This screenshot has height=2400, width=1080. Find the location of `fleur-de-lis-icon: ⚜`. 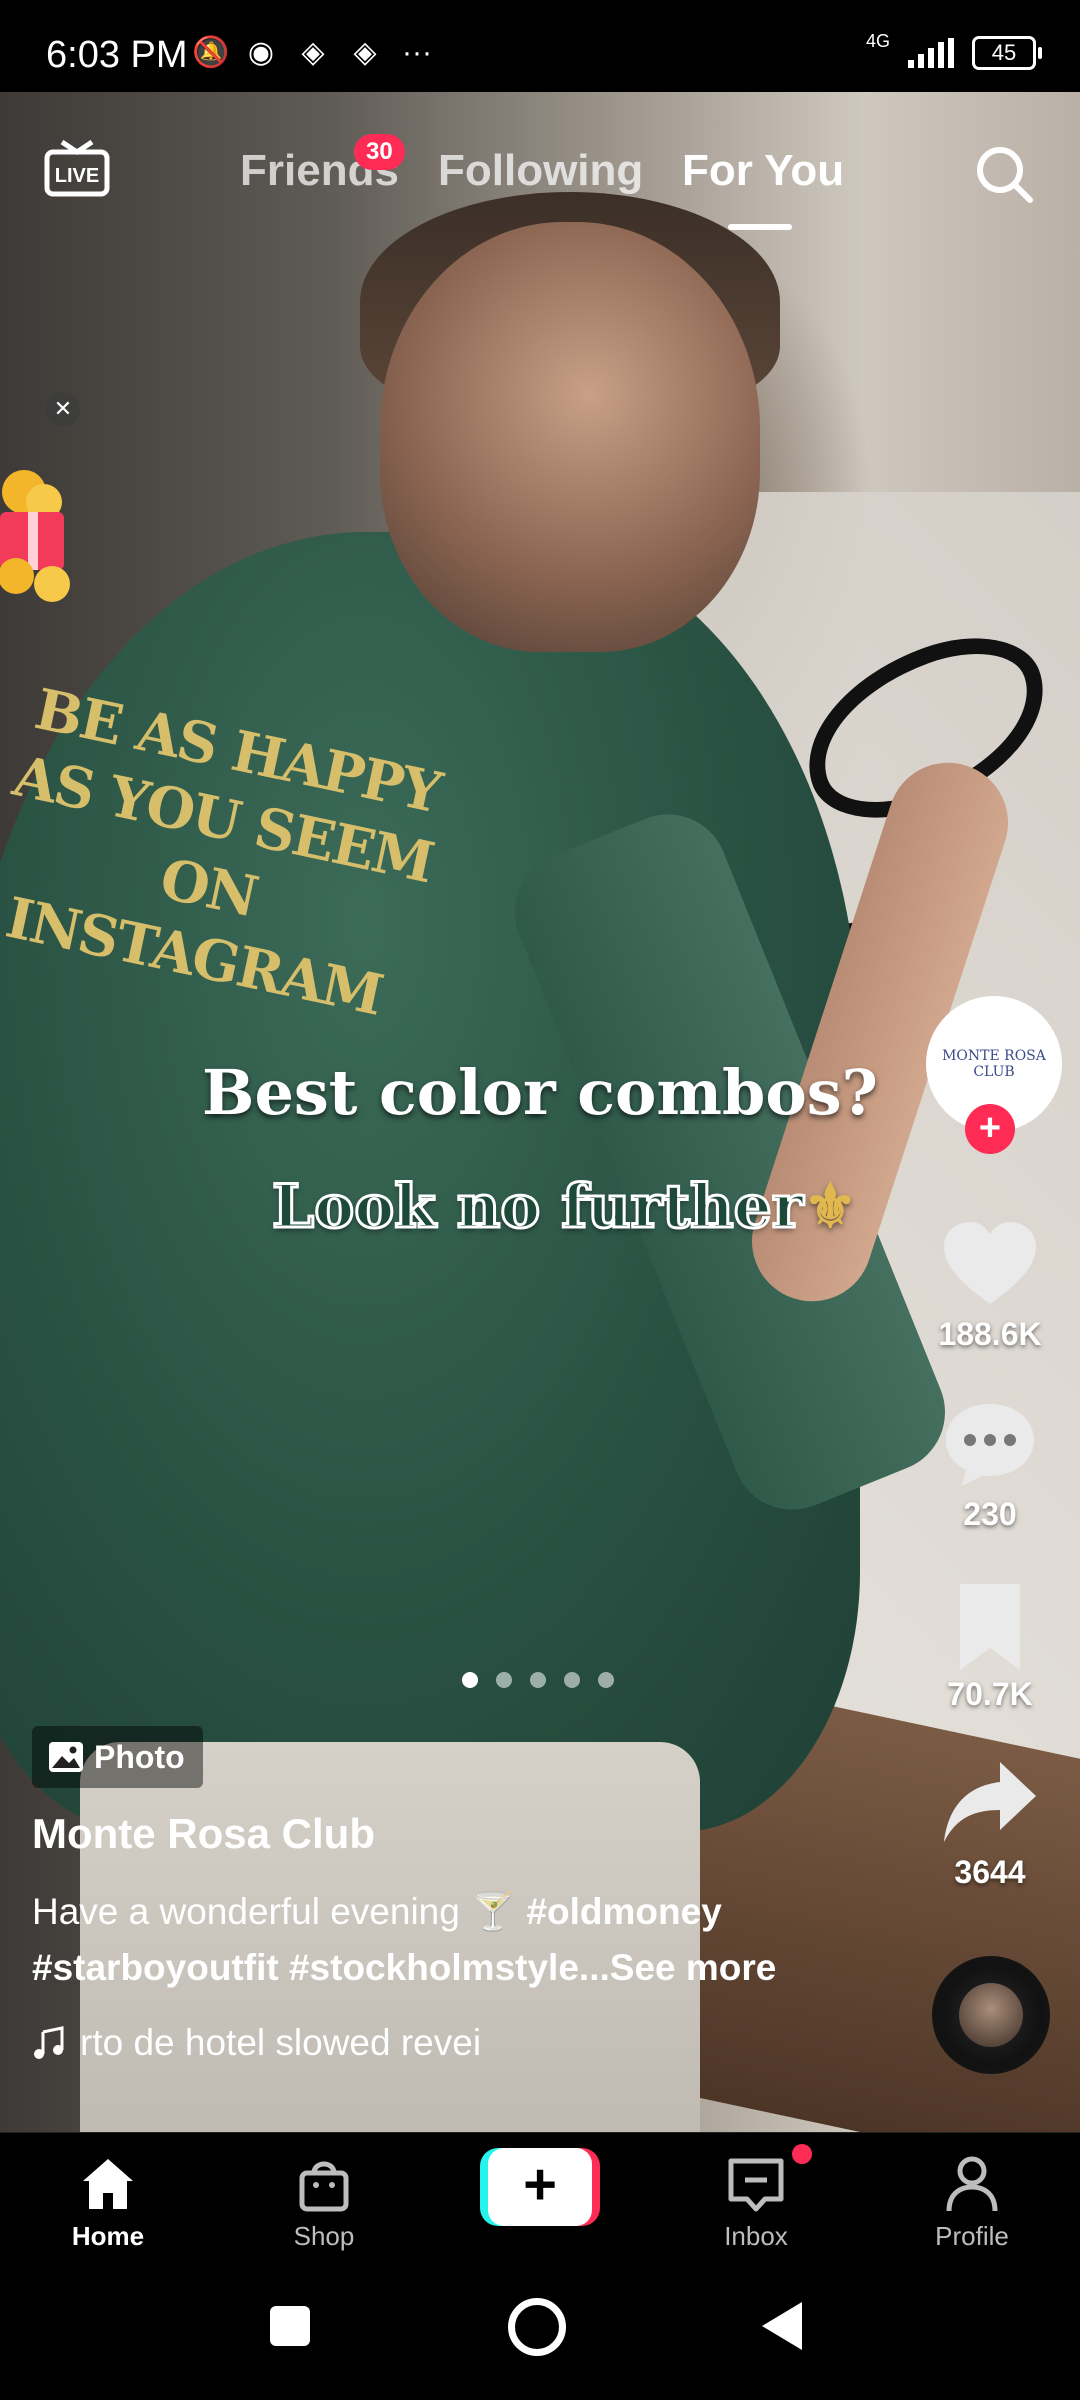

fleur-de-lis-icon: ⚜ is located at coordinates (830, 1207).